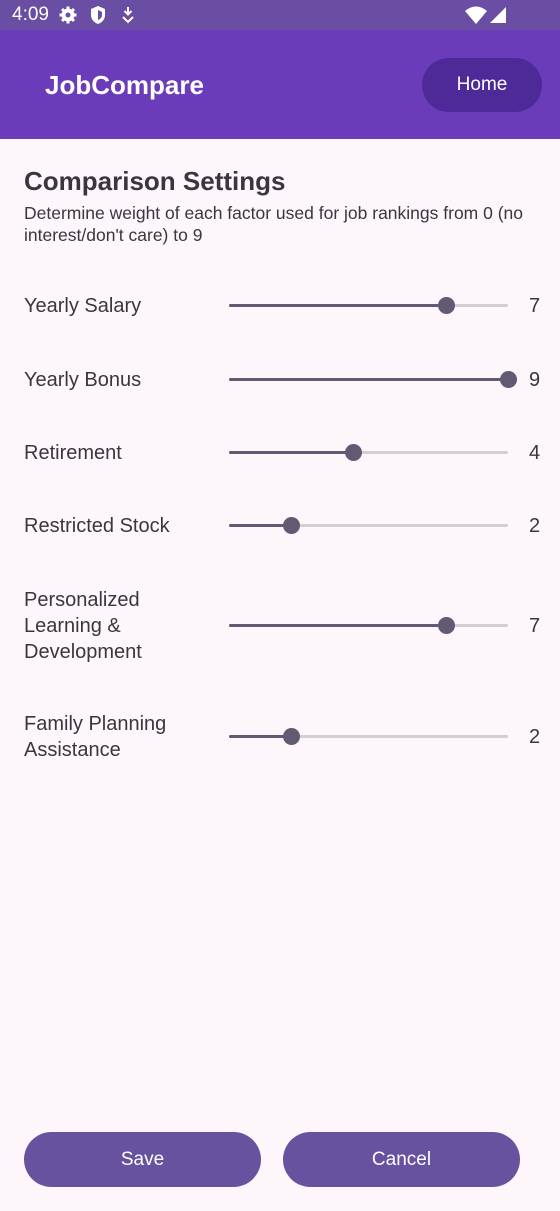 This screenshot has height=1211, width=560. I want to click on factor-label: Personalized Learning & Development, so click(83, 626).